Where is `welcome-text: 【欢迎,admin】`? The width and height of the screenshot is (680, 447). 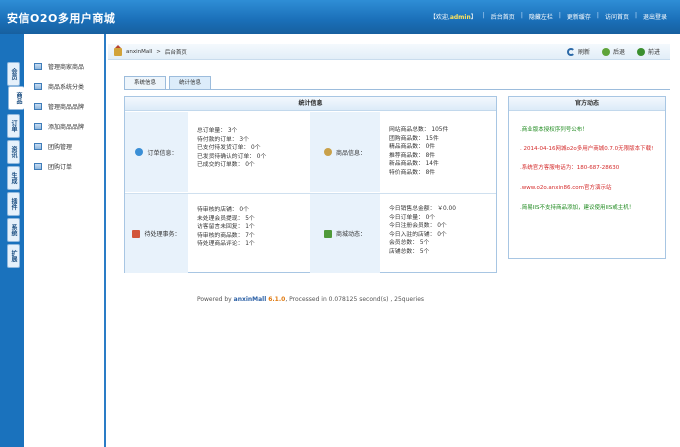 welcome-text: 【欢迎,admin】 is located at coordinates (453, 16).